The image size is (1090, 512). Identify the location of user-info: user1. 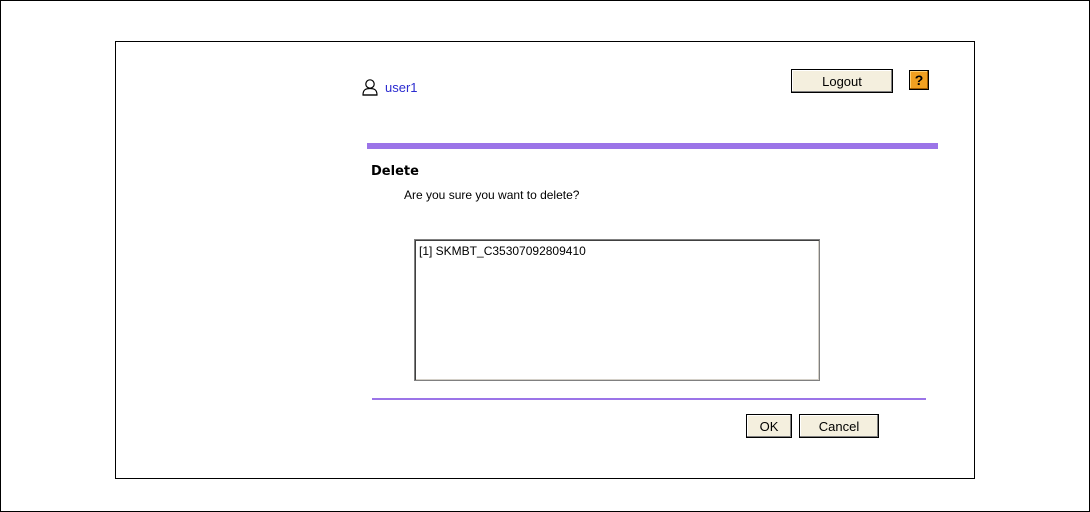
(389, 87).